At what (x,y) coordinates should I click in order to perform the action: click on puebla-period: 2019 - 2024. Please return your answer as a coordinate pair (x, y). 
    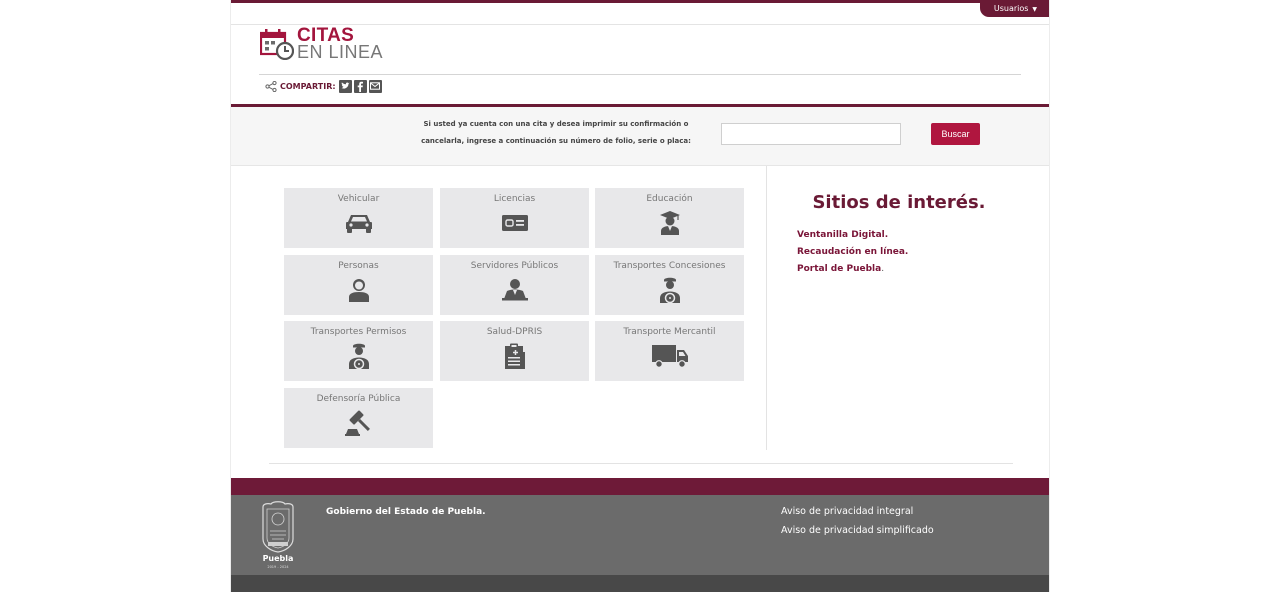
    Looking at the image, I should click on (278, 567).